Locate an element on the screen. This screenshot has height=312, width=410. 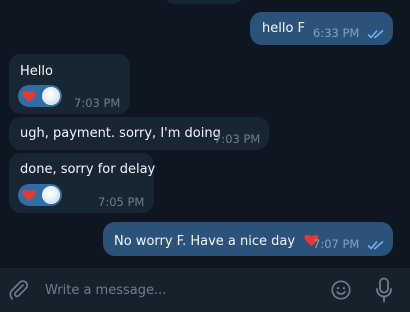
message-text-content: No worry F. Have a nice day is located at coordinates (205, 241).